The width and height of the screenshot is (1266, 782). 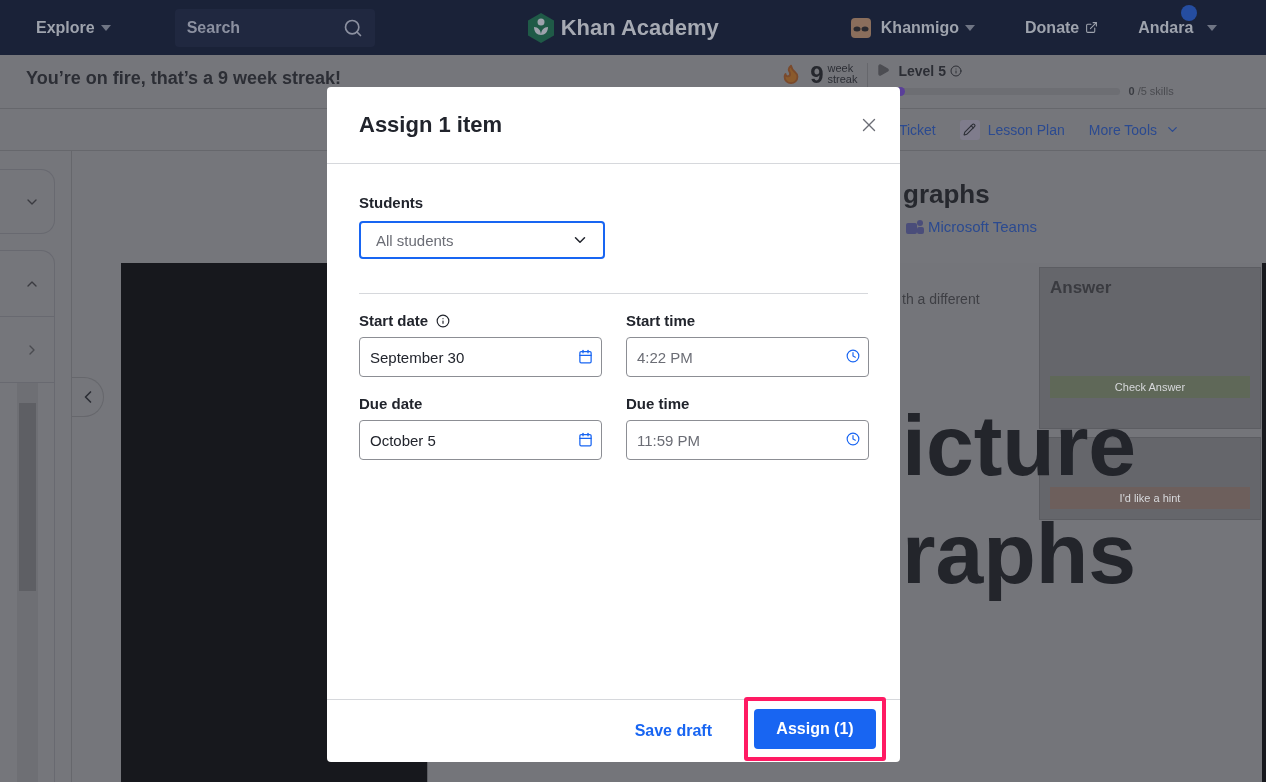 What do you see at coordinates (1062, 27) in the screenshot?
I see `donate-link: Donate` at bounding box center [1062, 27].